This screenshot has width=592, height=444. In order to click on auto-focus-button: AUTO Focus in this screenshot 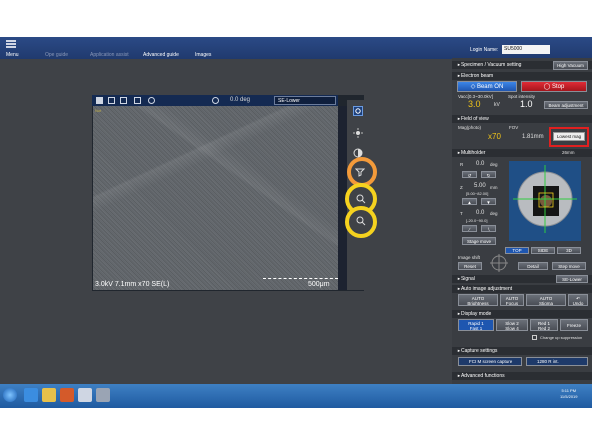, I will do `click(512, 300)`.